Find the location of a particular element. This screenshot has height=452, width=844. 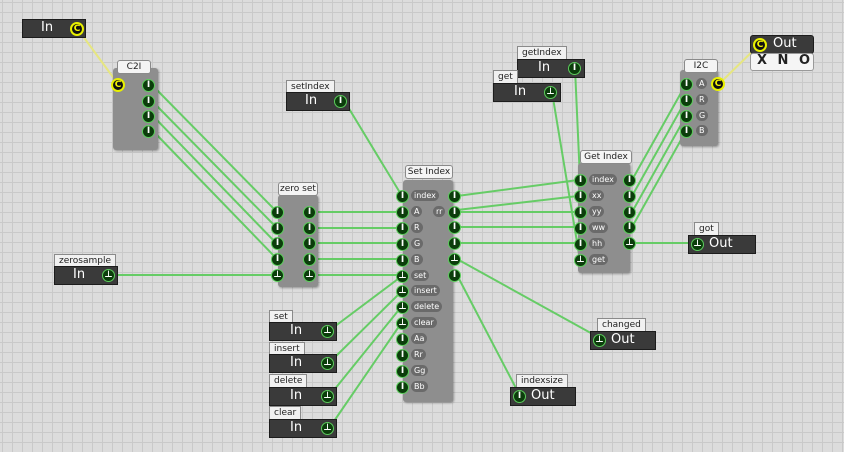

get-index-input-label: ww is located at coordinates (599, 227).